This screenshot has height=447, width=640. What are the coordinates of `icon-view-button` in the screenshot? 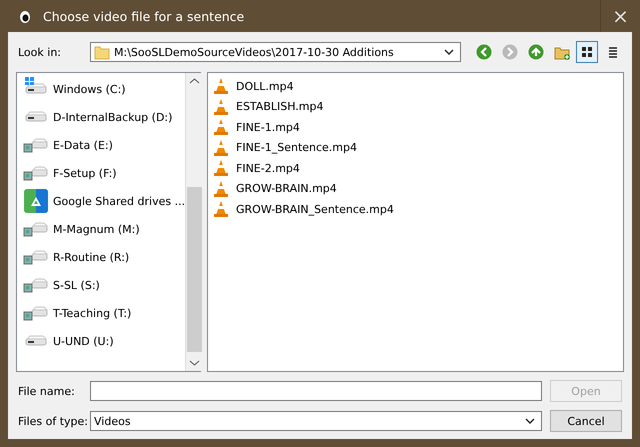 It's located at (587, 52).